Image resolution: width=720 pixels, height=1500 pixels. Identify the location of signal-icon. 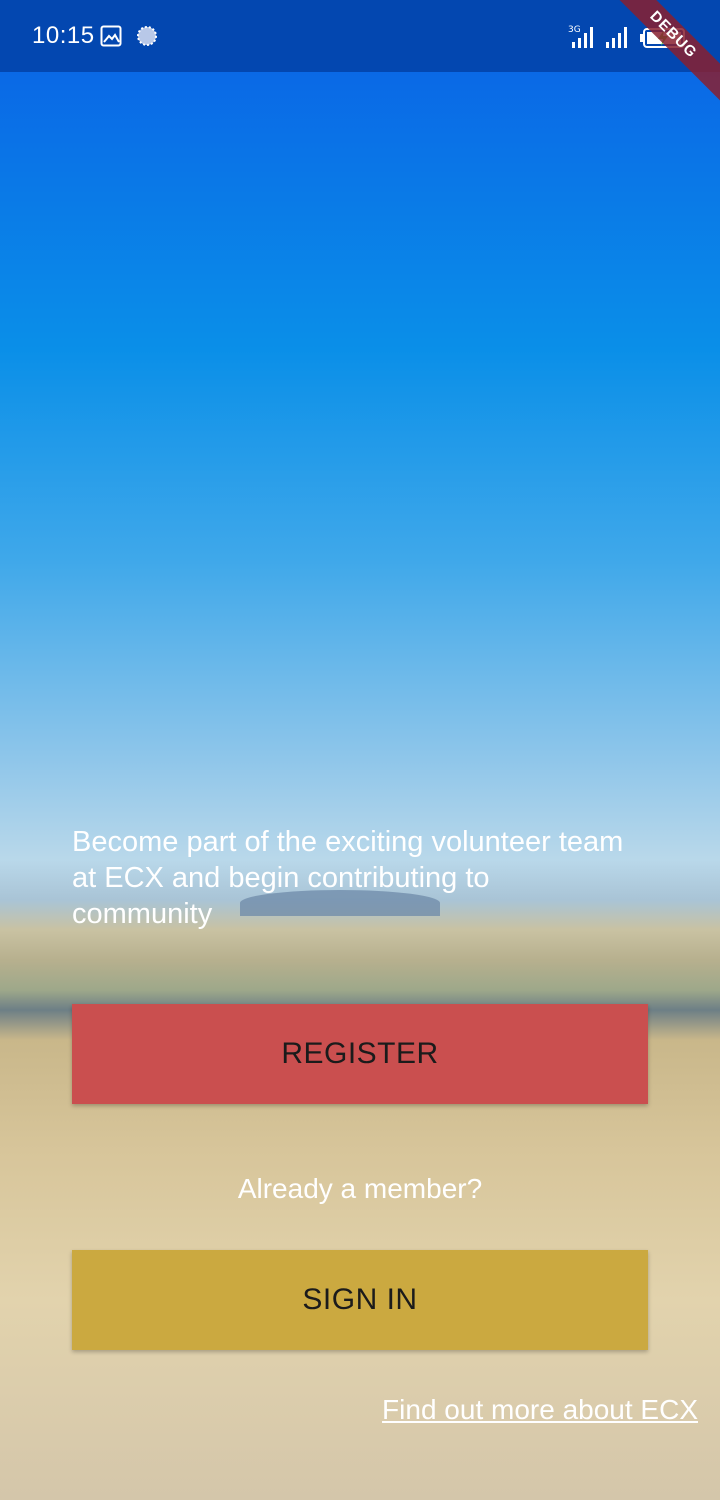
(616, 37).